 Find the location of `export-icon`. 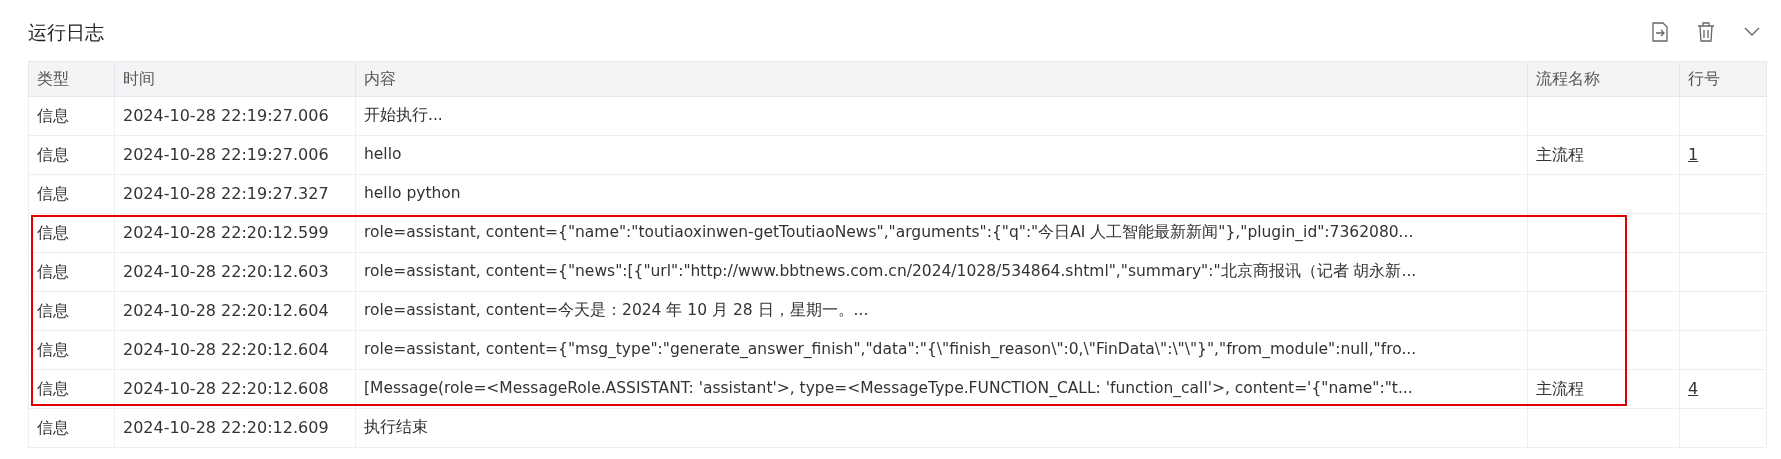

export-icon is located at coordinates (1660, 32).